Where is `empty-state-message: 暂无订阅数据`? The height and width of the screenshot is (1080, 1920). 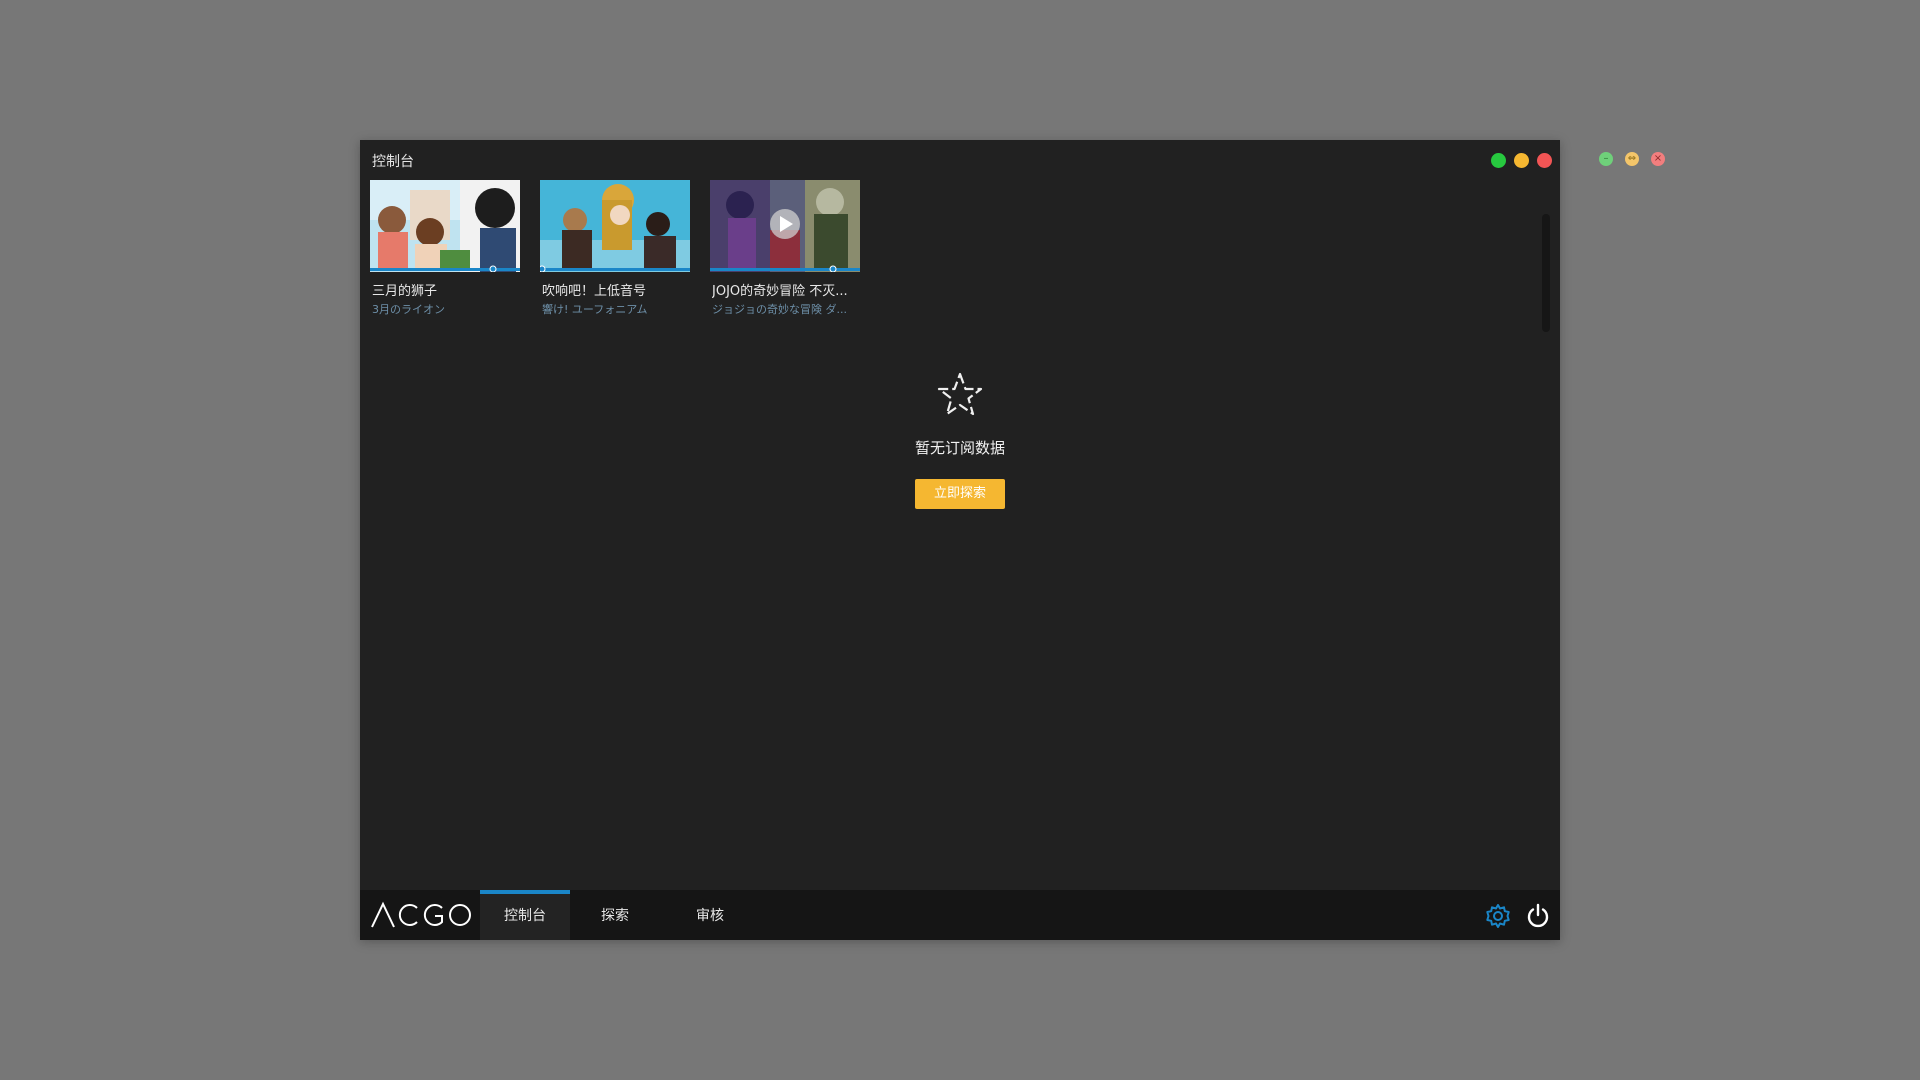
empty-state-message: 暂无订阅数据 is located at coordinates (959, 448).